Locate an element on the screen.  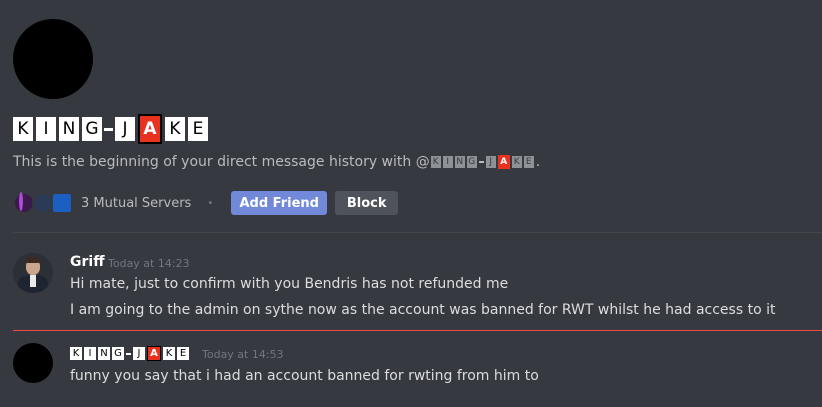
dm-beginning-period: . is located at coordinates (538, 162).